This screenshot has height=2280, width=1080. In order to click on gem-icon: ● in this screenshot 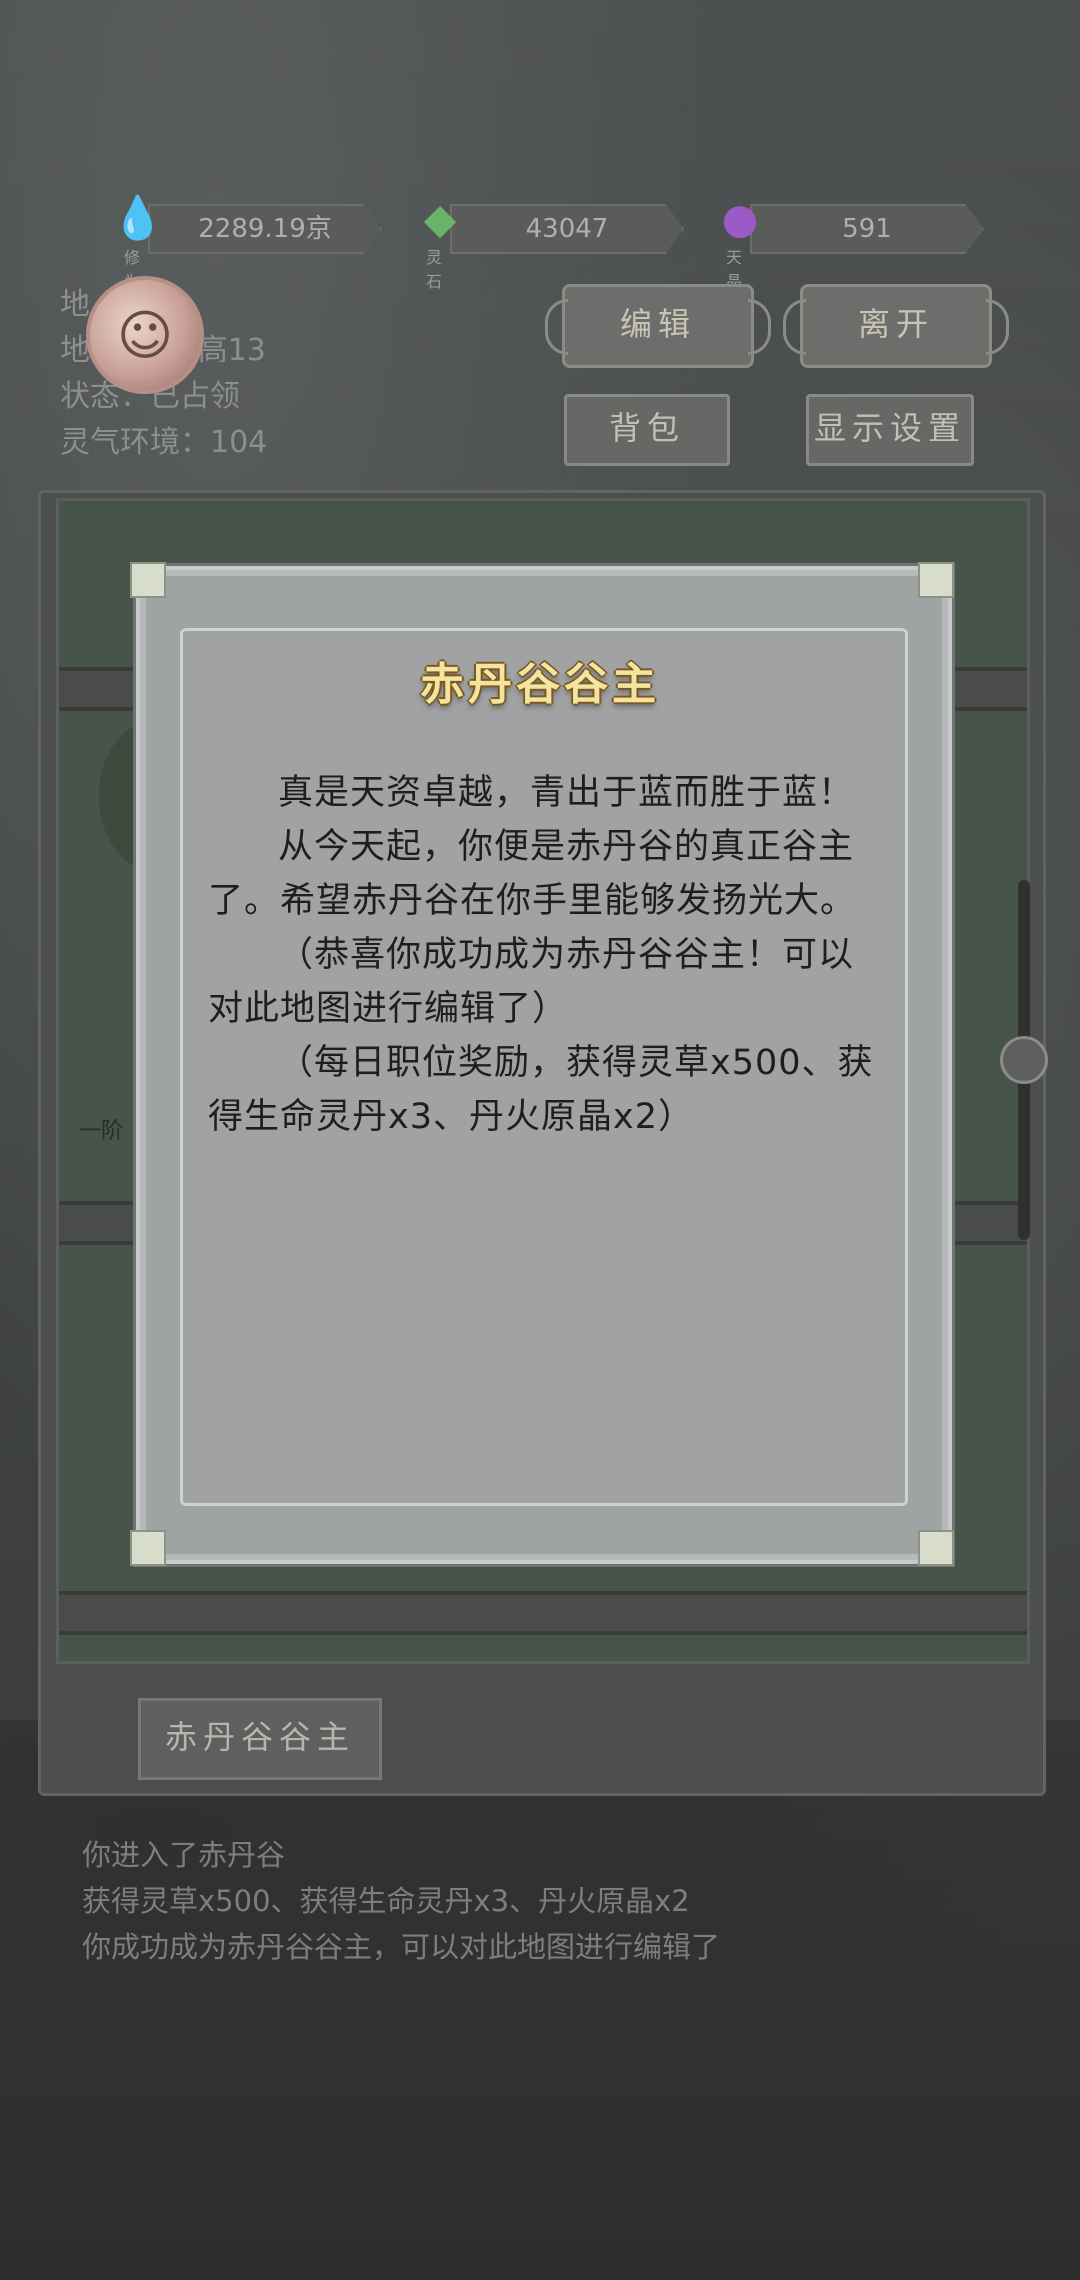, I will do `click(740, 218)`.